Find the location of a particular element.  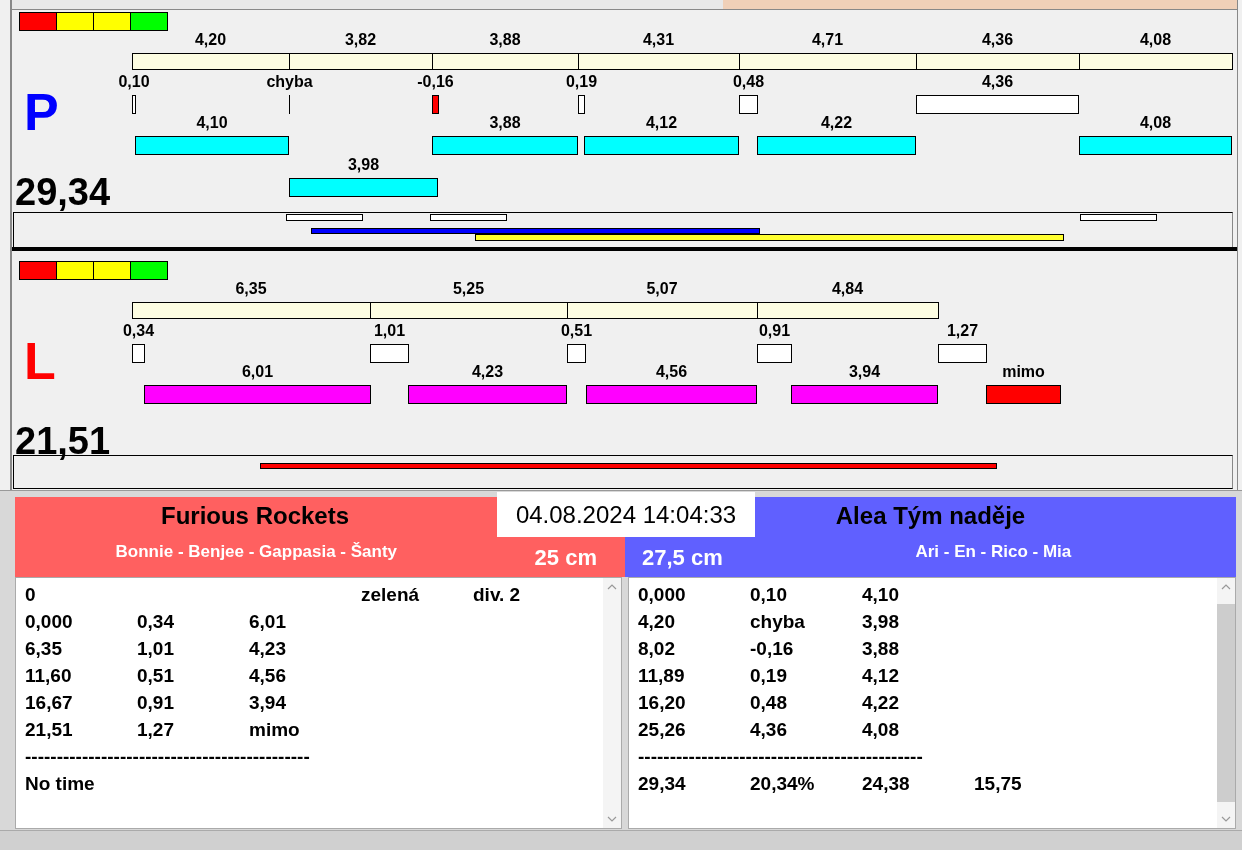

log-cell-text: 20,34% is located at coordinates (783, 783).